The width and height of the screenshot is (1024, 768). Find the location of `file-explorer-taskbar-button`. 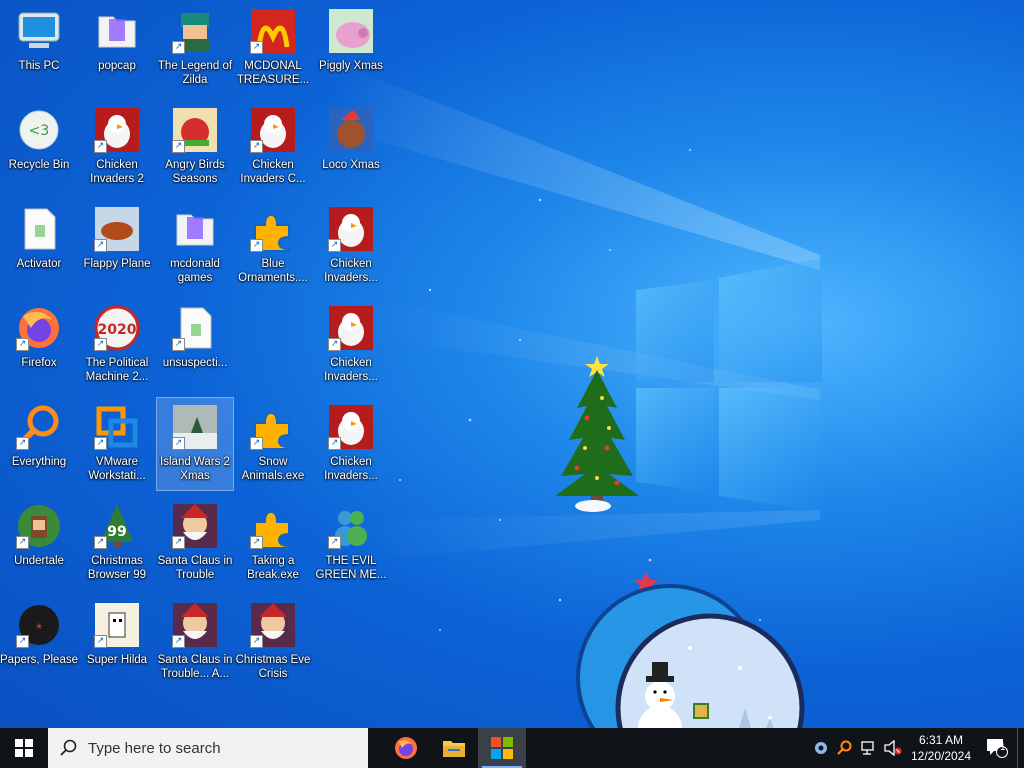

file-explorer-taskbar-button is located at coordinates (454, 748).